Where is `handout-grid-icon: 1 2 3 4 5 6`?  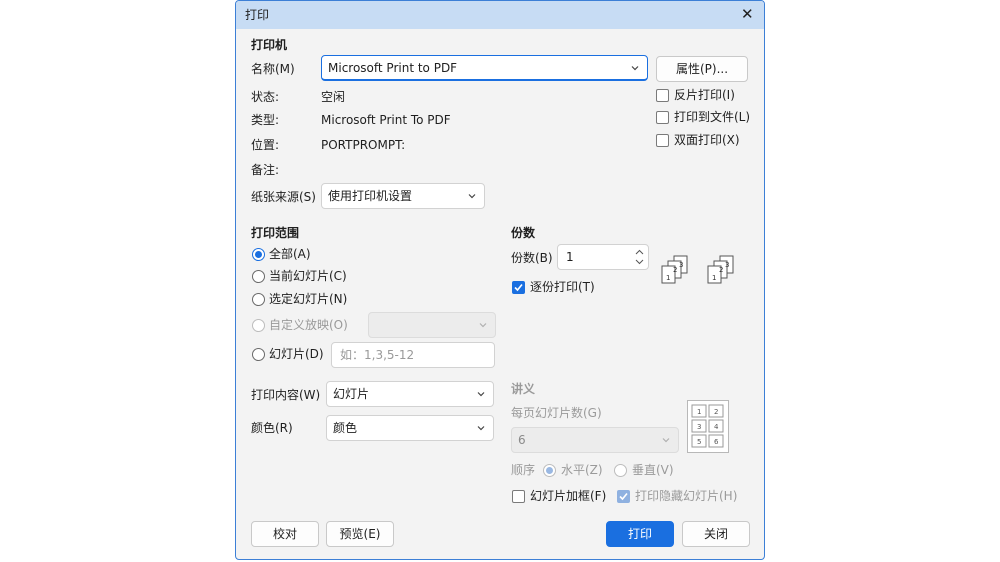
handout-grid-icon: 1 2 3 4 5 6 is located at coordinates (707, 426).